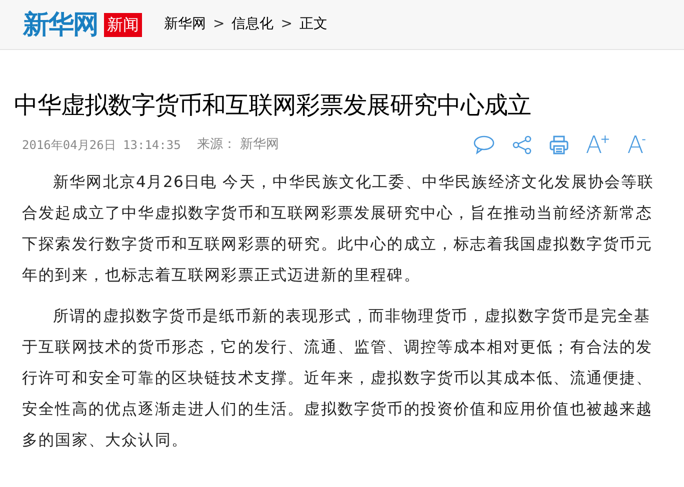  What do you see at coordinates (185, 24) in the screenshot?
I see `breadcrumb-link: 新华网` at bounding box center [185, 24].